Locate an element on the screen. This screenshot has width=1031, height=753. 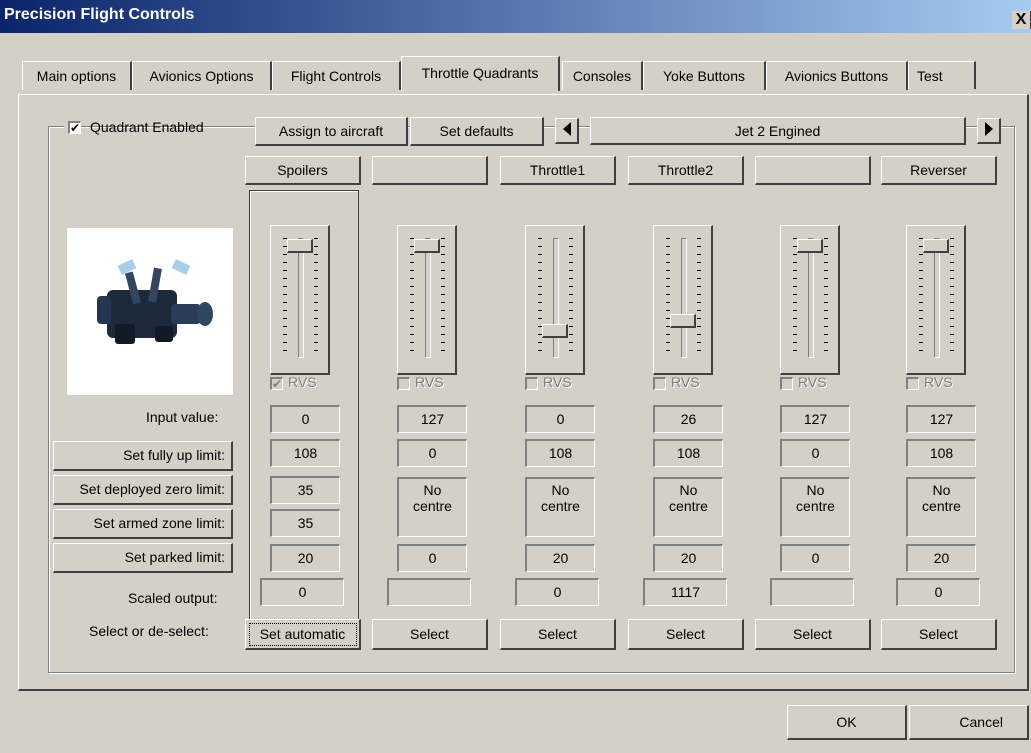
set-automatic-button: Set automatic is located at coordinates (303, 634).